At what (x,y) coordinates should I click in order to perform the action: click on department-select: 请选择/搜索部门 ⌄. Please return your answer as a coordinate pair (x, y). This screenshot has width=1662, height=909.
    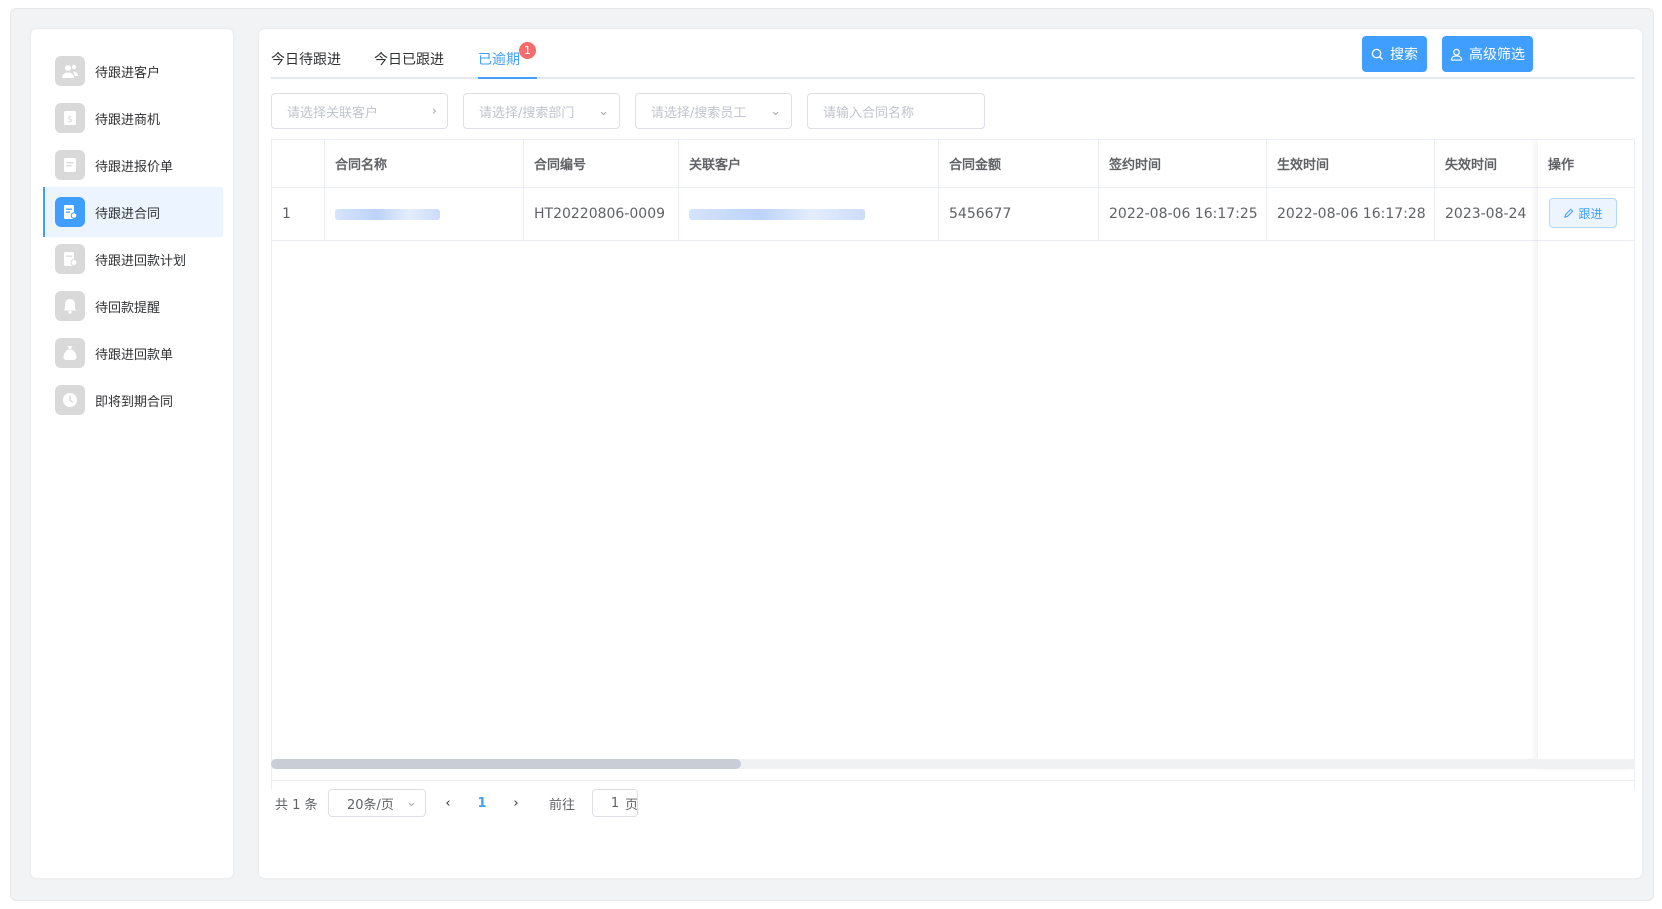
    Looking at the image, I should click on (541, 111).